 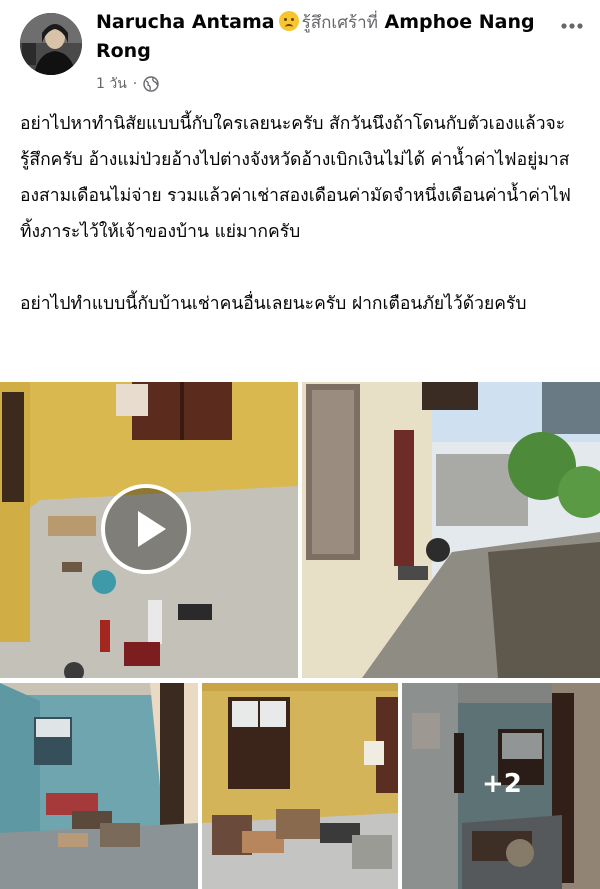 I want to click on play-icon, so click(x=146, y=529).